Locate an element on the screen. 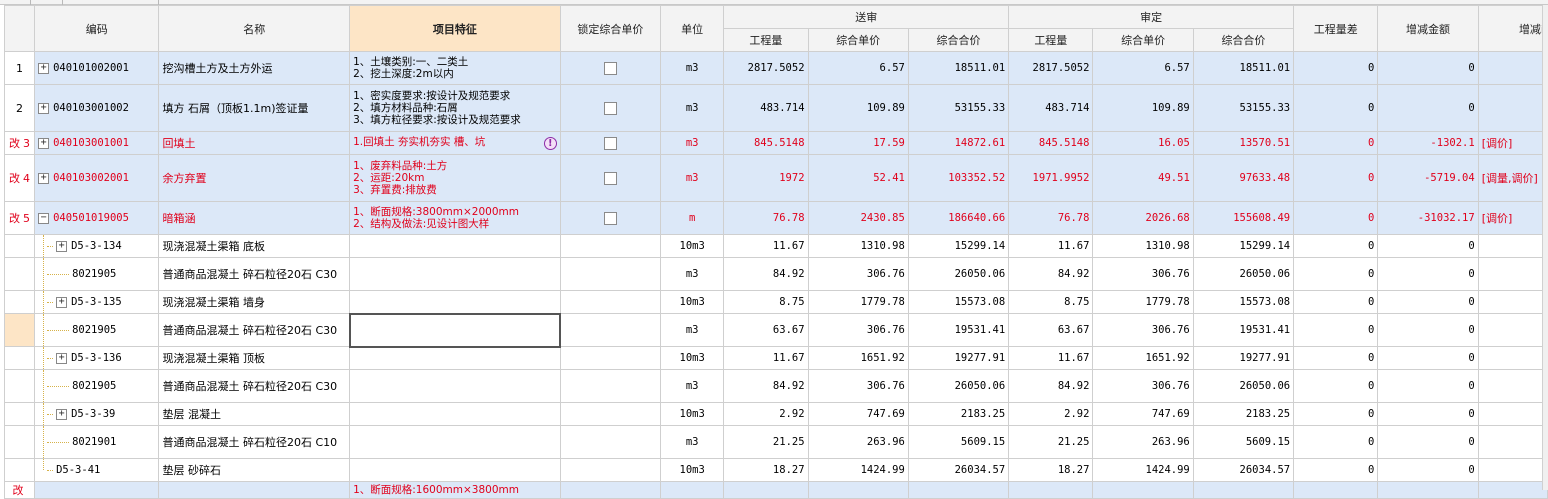 The image size is (1548, 499). submit-unit-price-cell: 747.69 is located at coordinates (858, 414).